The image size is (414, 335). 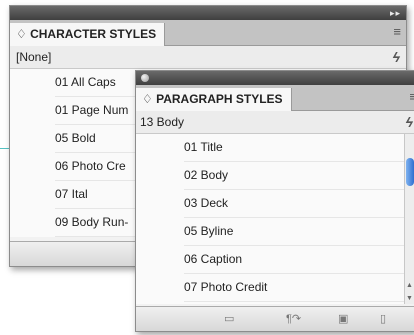 What do you see at coordinates (293, 318) in the screenshot?
I see `load-styles-icon: ¶↷` at bounding box center [293, 318].